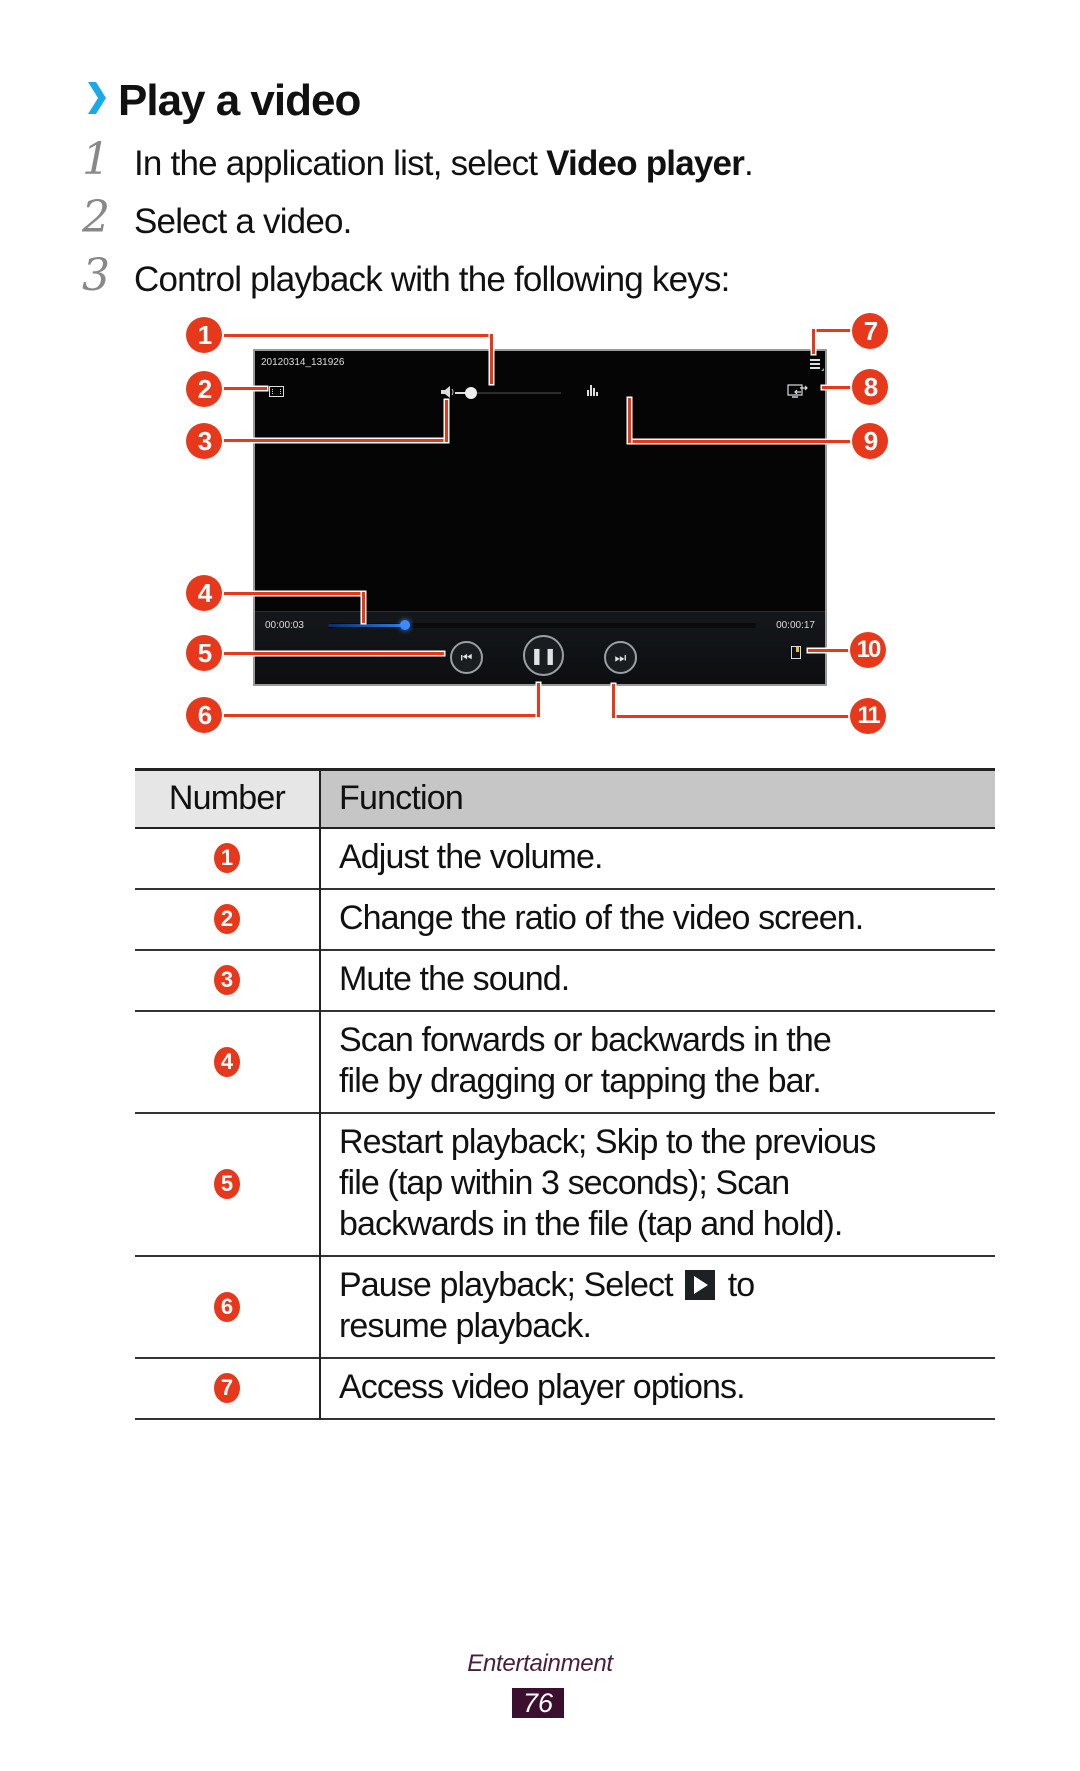 The width and height of the screenshot is (1080, 1771). Describe the element at coordinates (405, 625) in the screenshot. I see `progress-knob` at that location.